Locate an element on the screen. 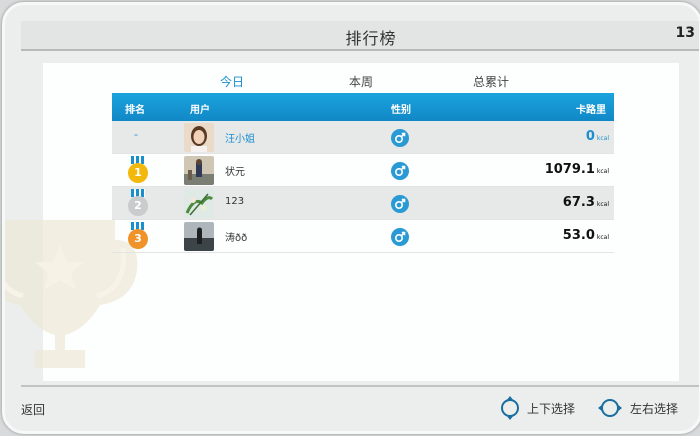 This screenshot has height=436, width=700. table-row: 2 123 67.3 kcal is located at coordinates (363, 203).